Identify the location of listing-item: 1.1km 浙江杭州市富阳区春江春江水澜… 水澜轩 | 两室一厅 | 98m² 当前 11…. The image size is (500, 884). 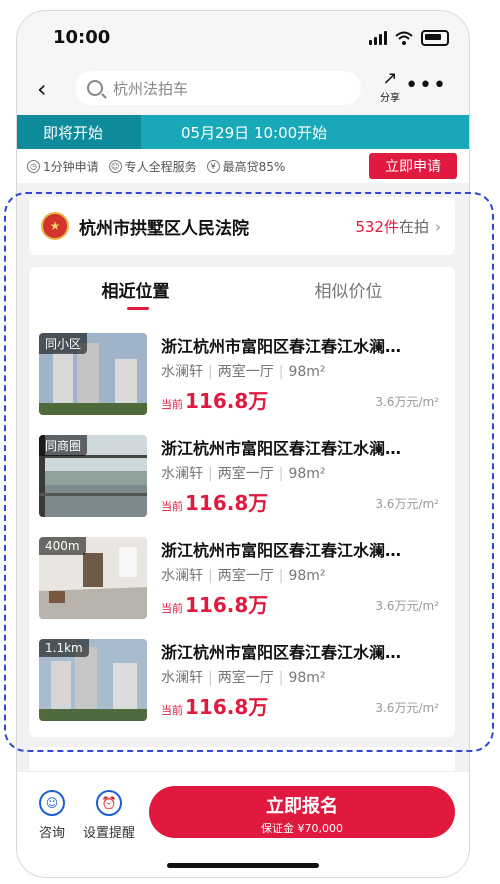
(242, 682).